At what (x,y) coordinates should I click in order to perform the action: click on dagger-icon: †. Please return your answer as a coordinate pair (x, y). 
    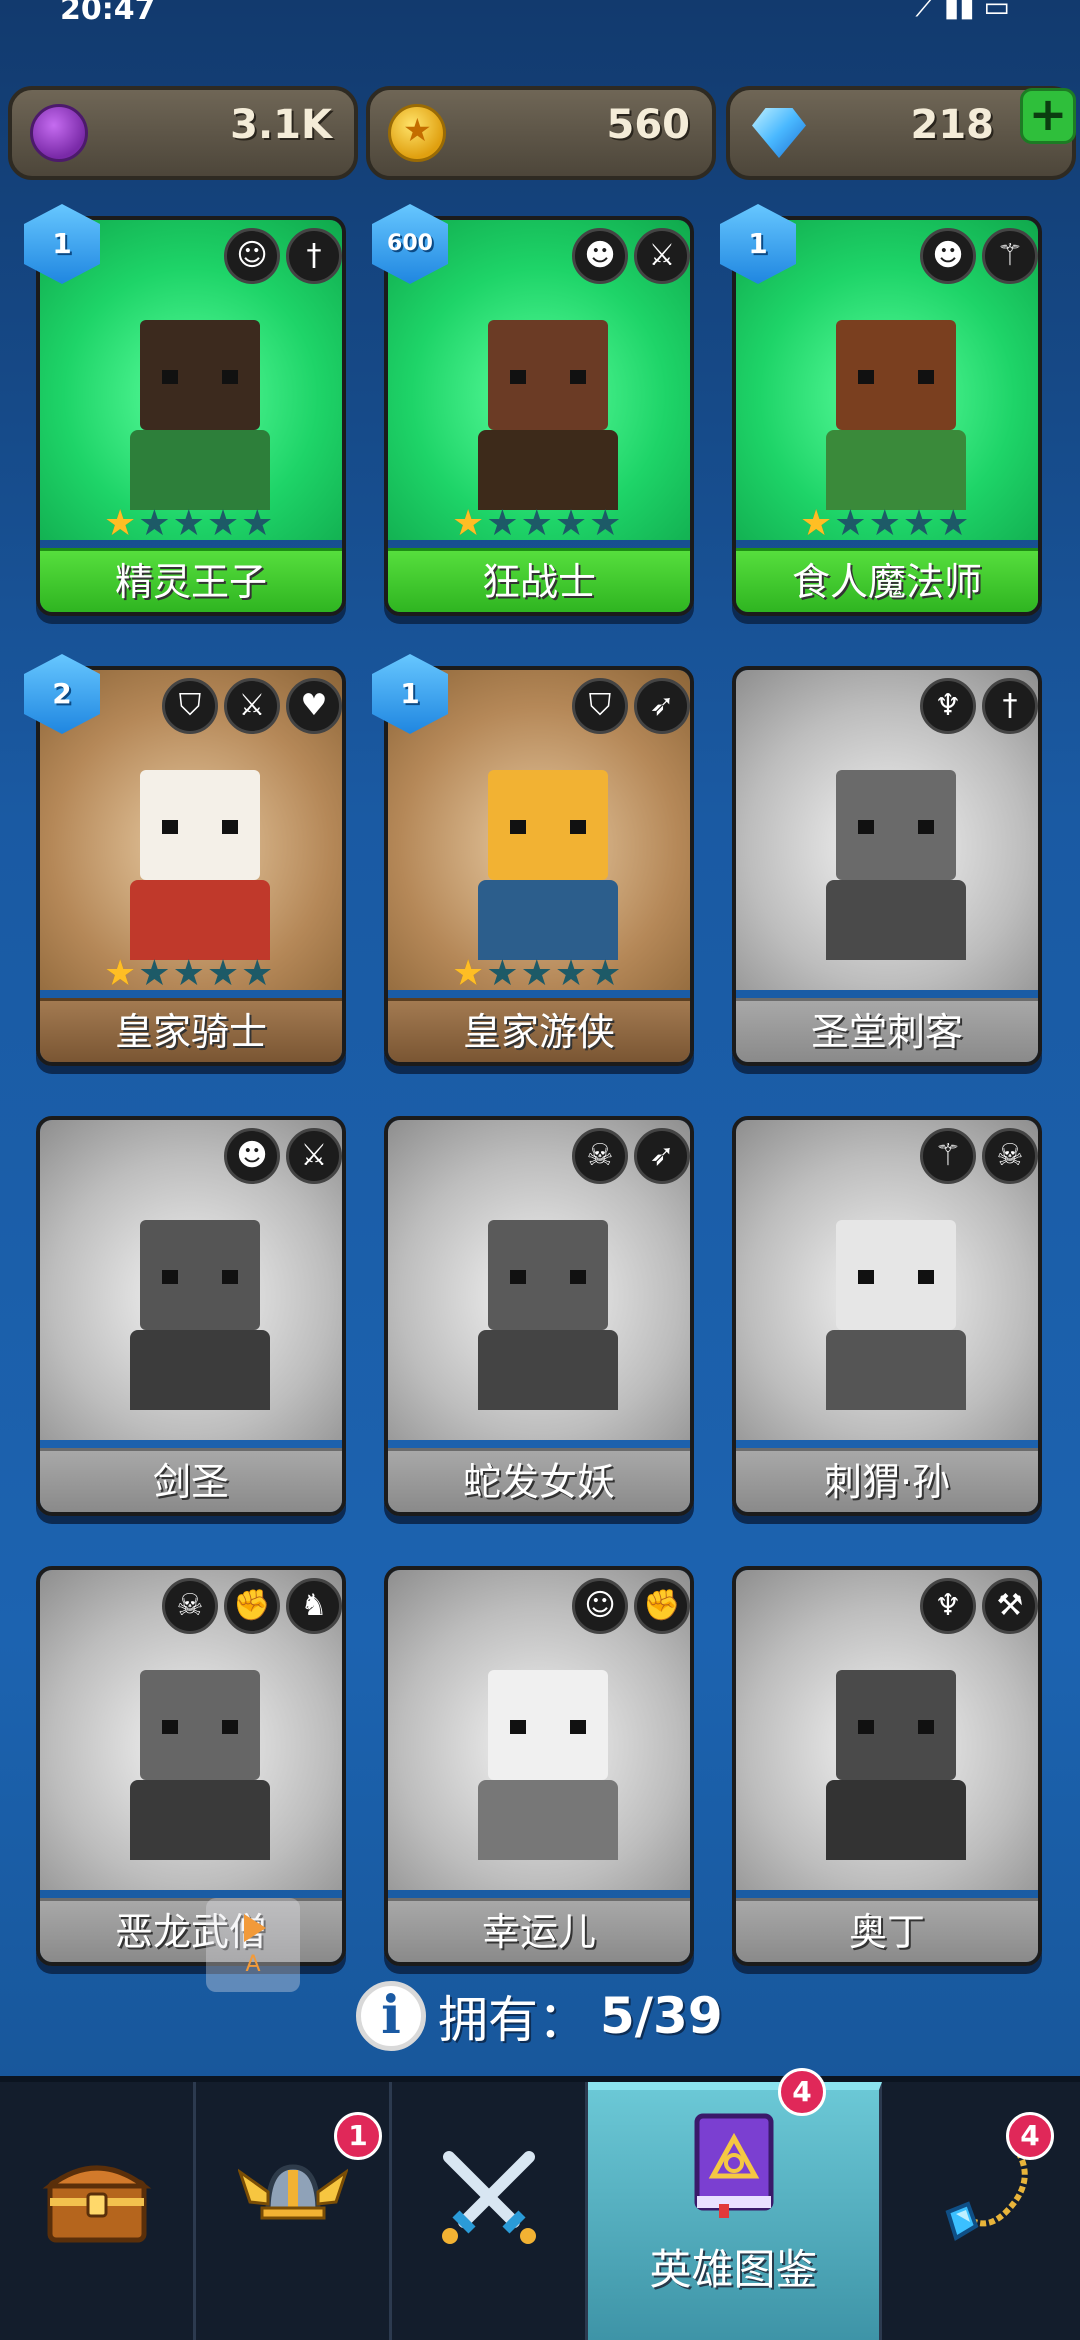
    Looking at the image, I should click on (1010, 706).